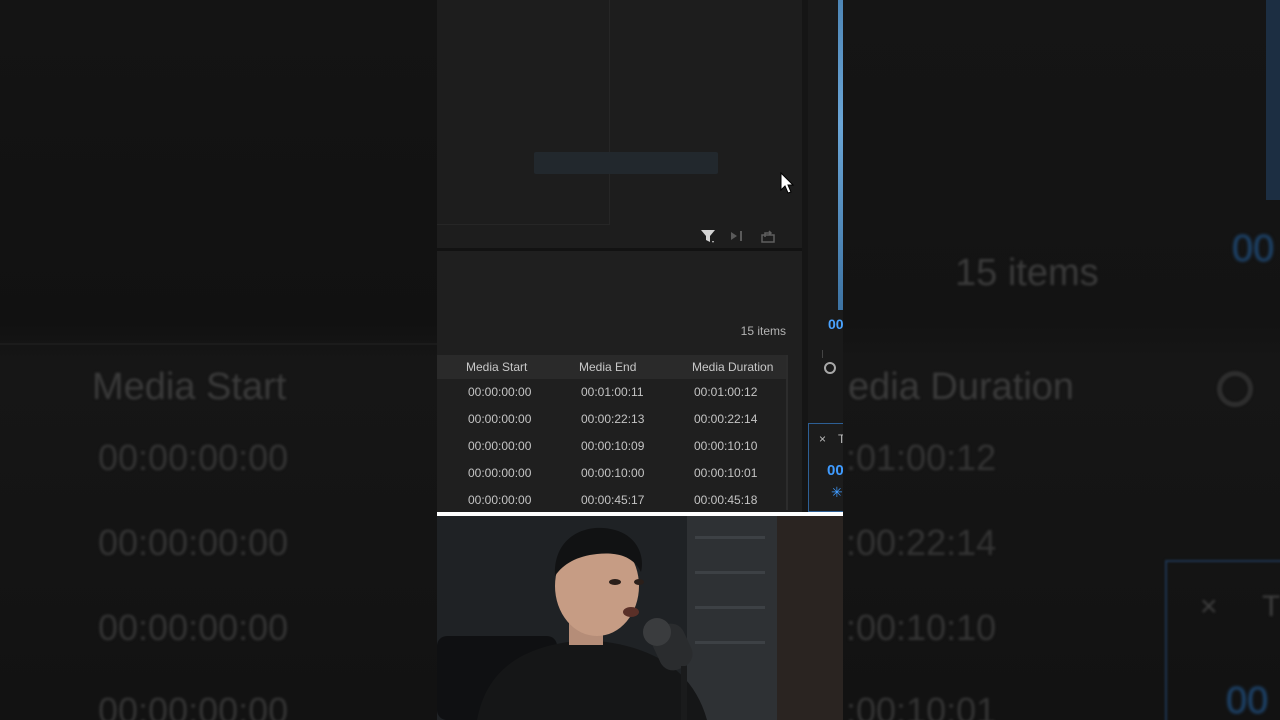 The image size is (1280, 720). Describe the element at coordinates (1271, 606) in the screenshot. I see `background-title-letter: T` at that location.